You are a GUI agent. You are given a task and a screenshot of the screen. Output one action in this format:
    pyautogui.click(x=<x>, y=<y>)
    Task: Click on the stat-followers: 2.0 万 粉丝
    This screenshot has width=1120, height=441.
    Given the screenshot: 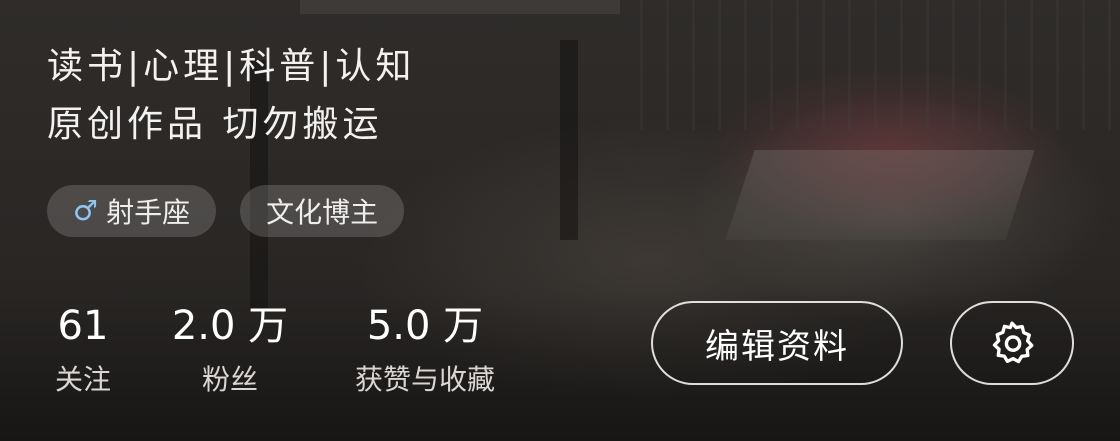 What is the action you would take?
    pyautogui.click(x=230, y=350)
    